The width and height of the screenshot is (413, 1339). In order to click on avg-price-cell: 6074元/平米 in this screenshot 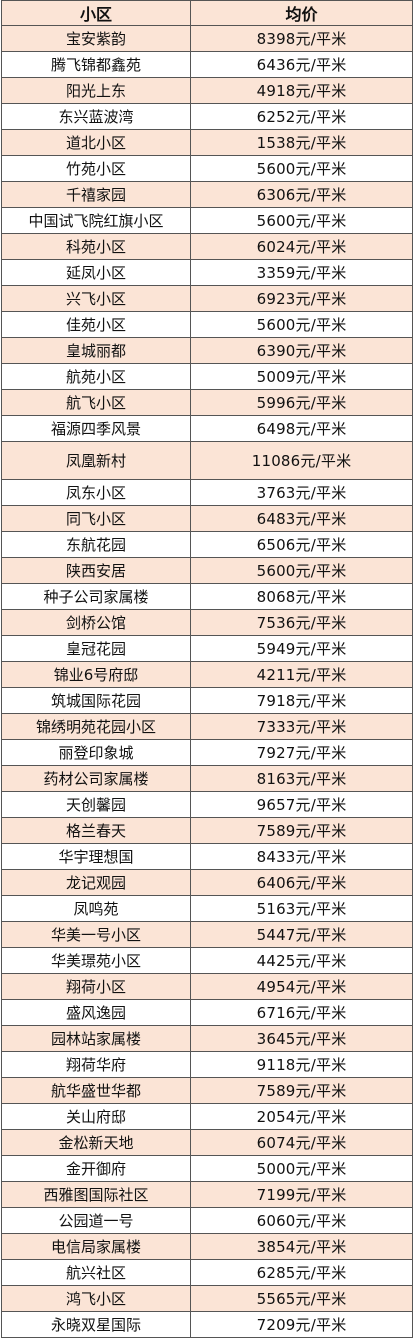, I will do `click(301, 1142)`.